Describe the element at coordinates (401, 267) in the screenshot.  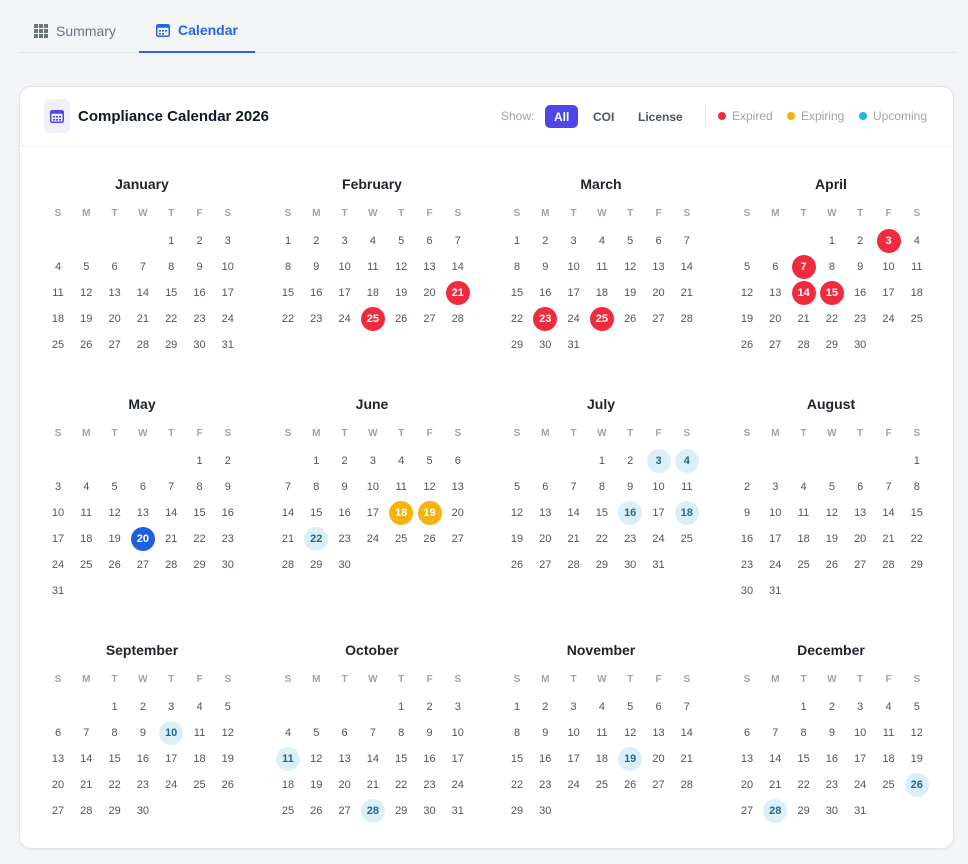
I see `day-cell: 12` at that location.